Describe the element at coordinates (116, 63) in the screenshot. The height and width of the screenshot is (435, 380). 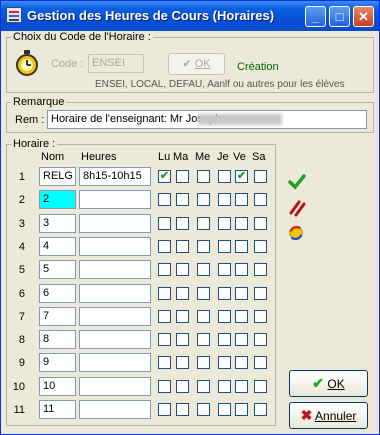
I see `code-input: ENSEI` at that location.